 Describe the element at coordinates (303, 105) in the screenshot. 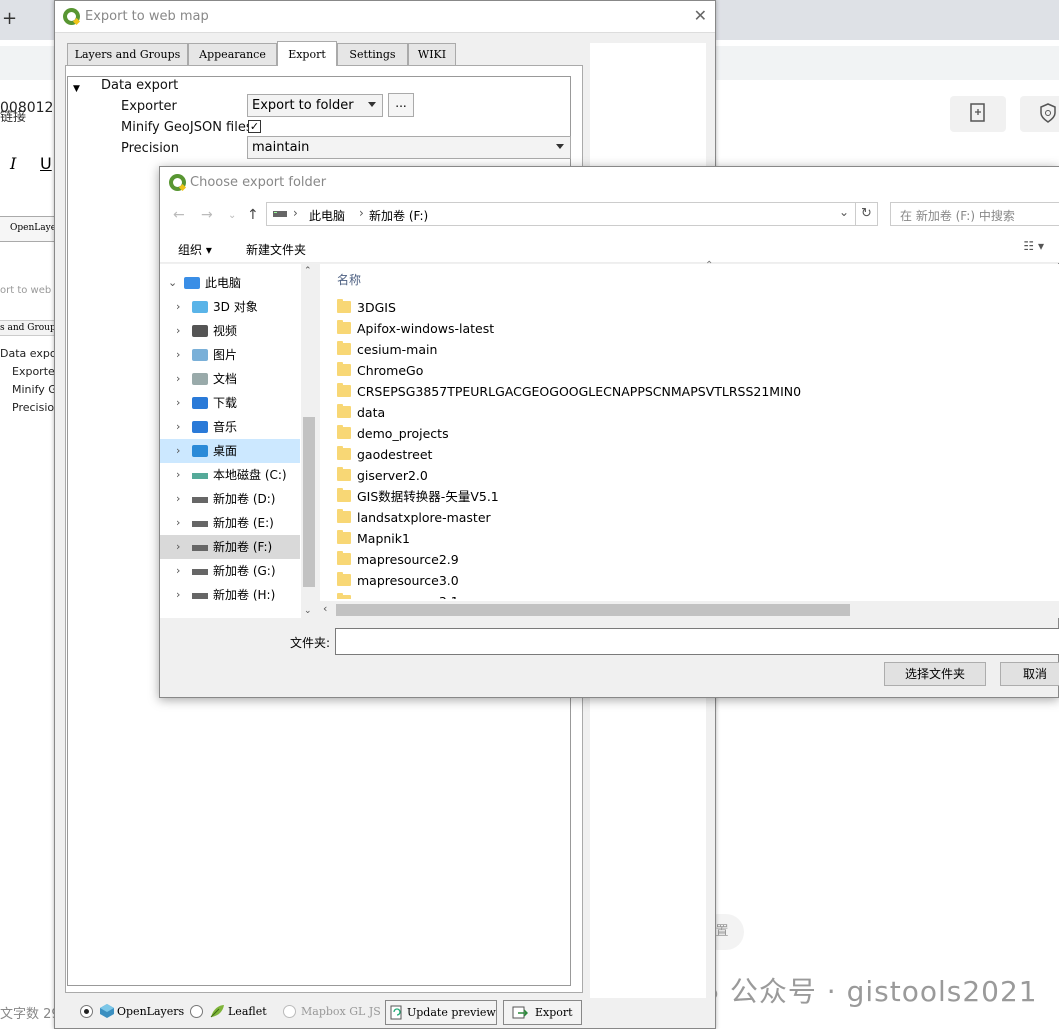

I see `exporter-value: Export to folder` at that location.